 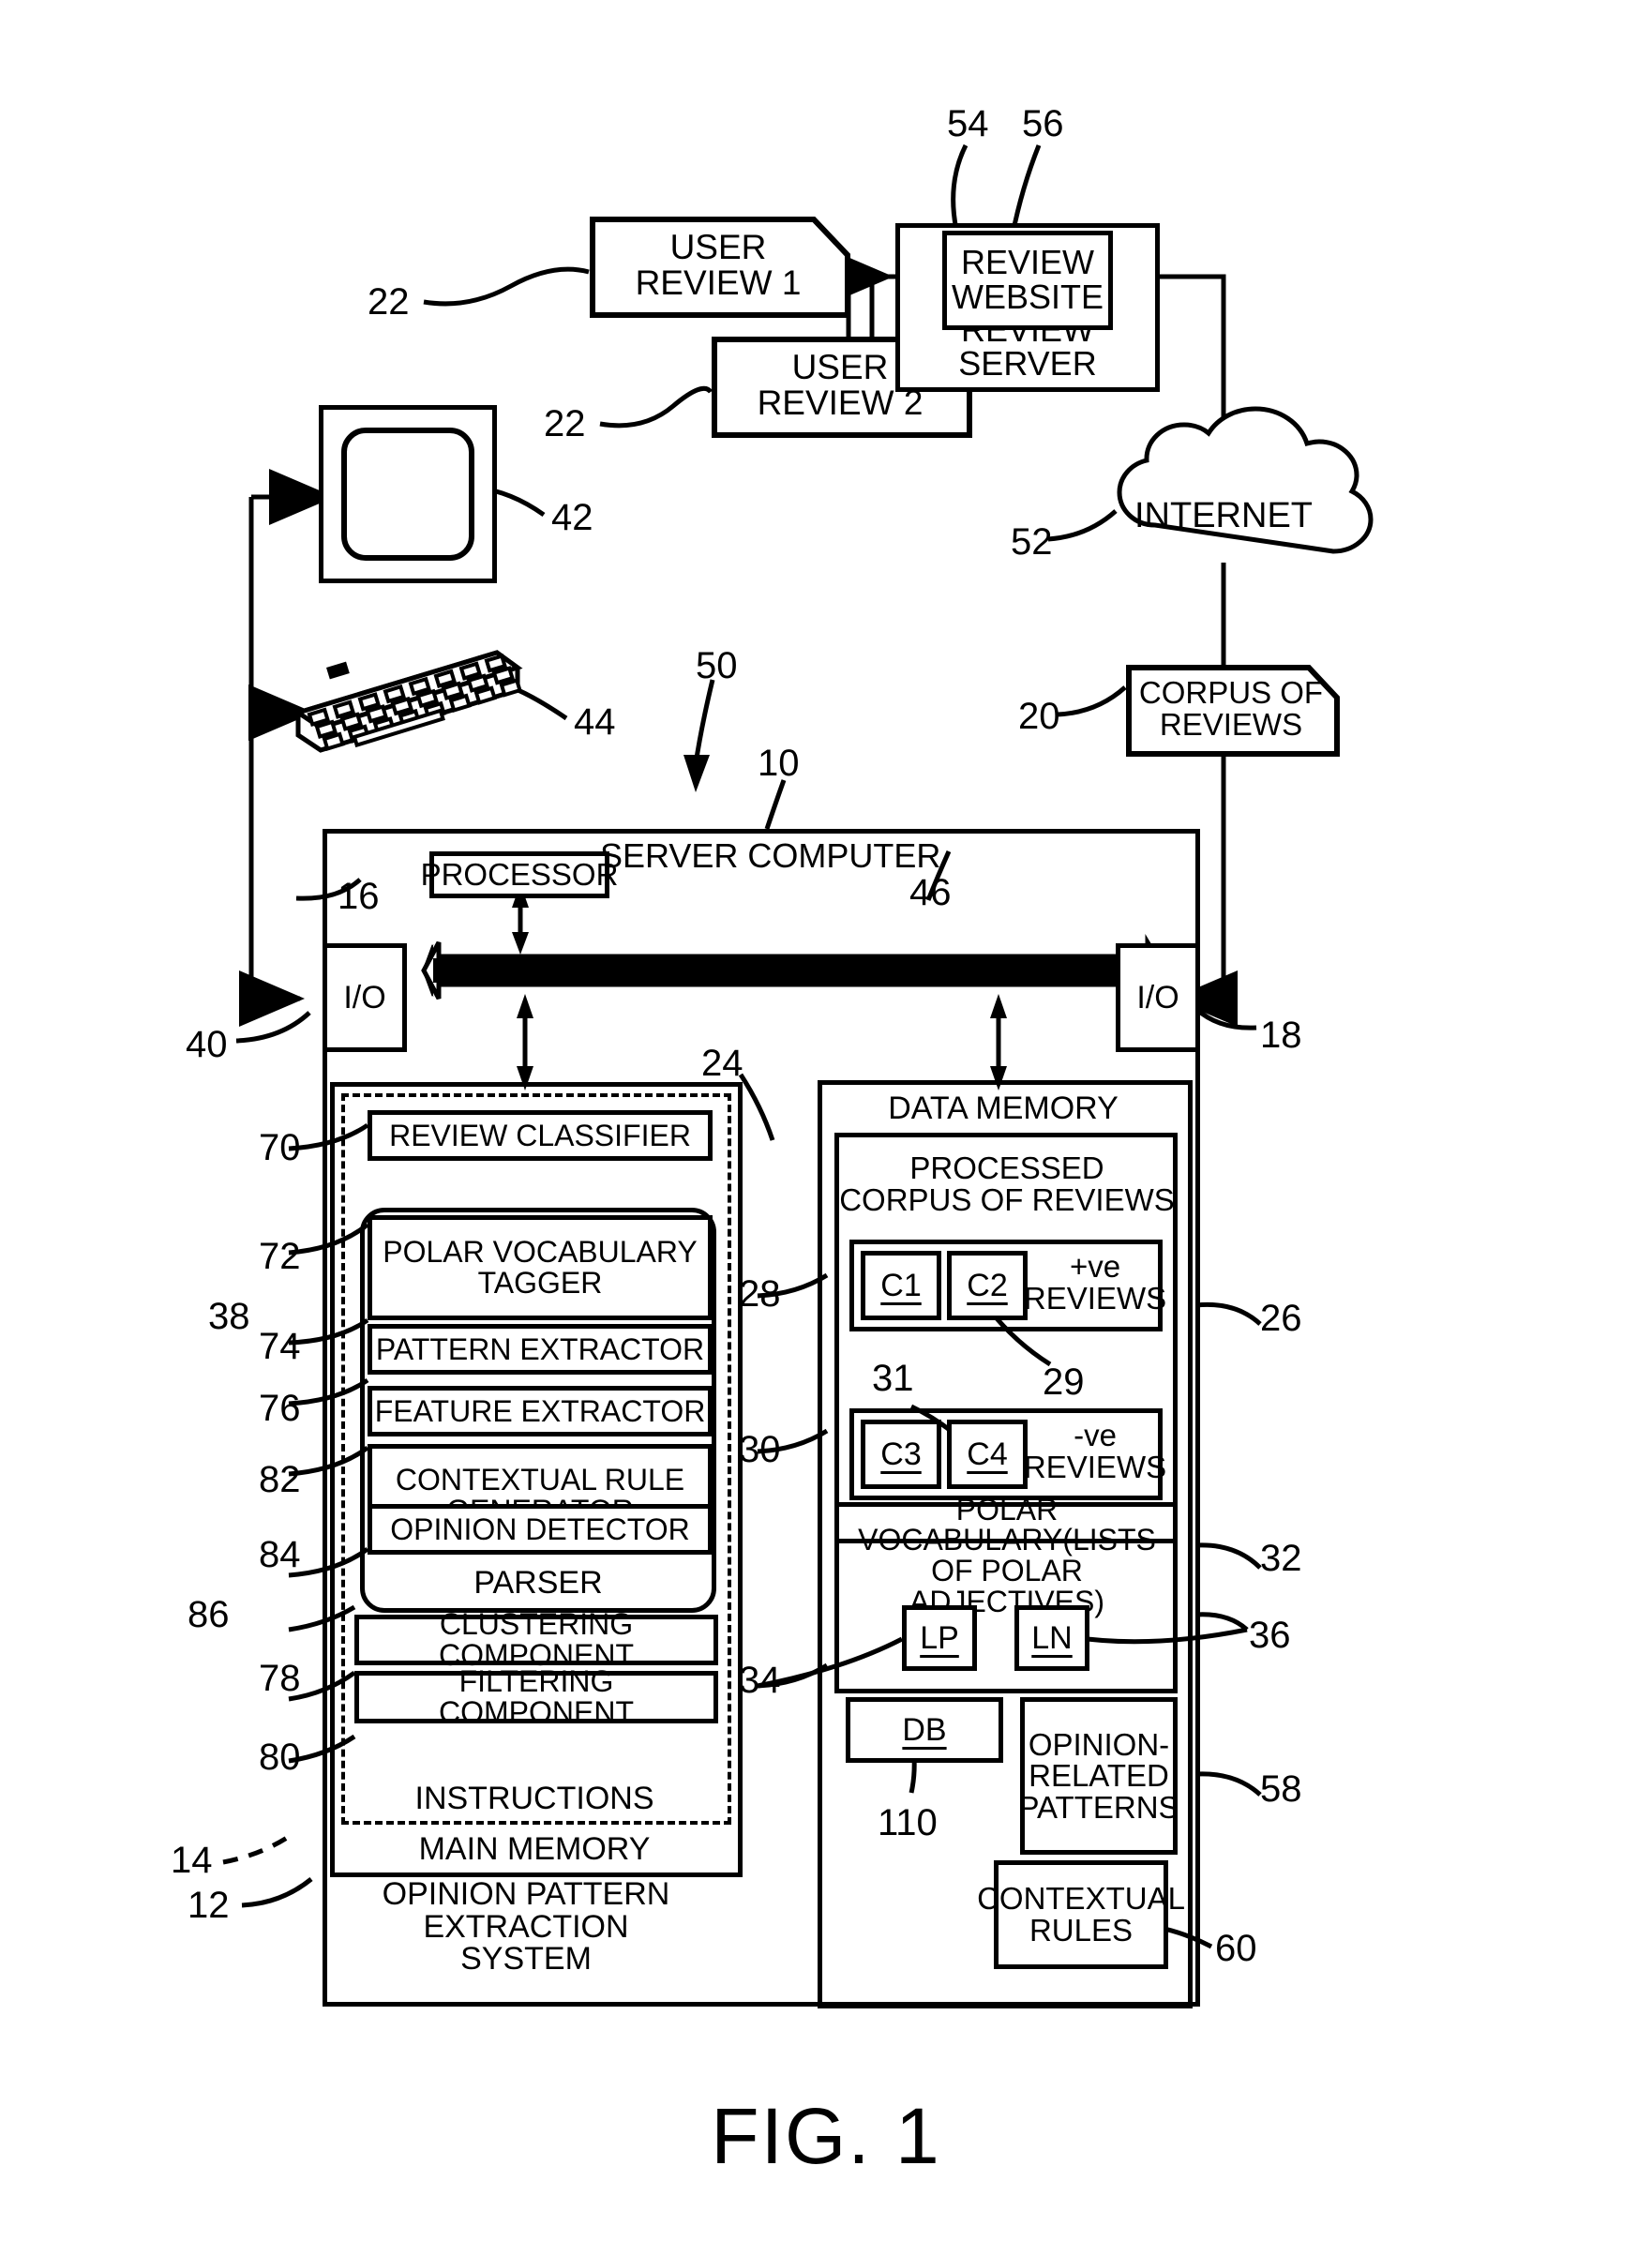 I want to click on ref-30: 30, so click(x=760, y=1449).